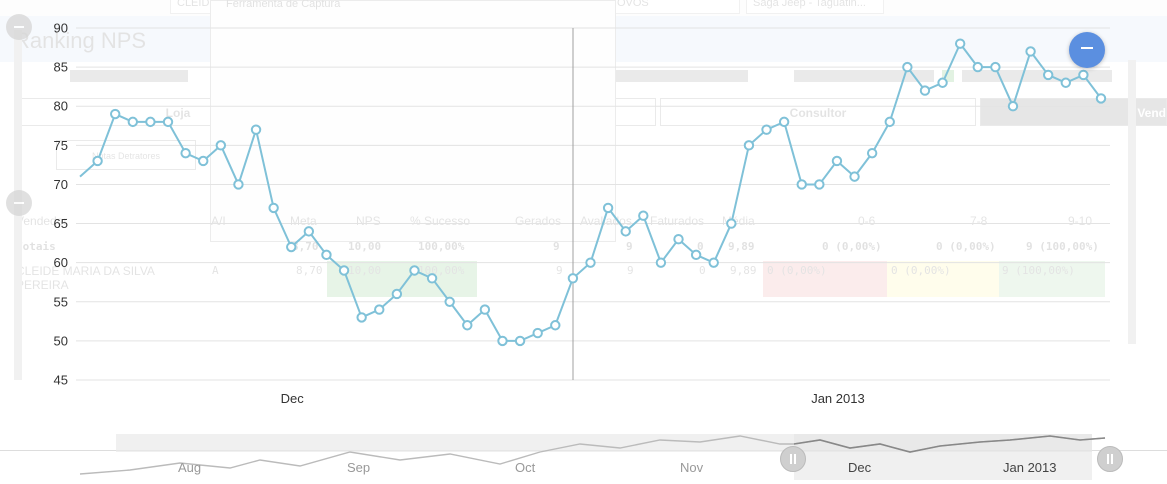  I want to click on y-tick-label: 50, so click(61, 340).